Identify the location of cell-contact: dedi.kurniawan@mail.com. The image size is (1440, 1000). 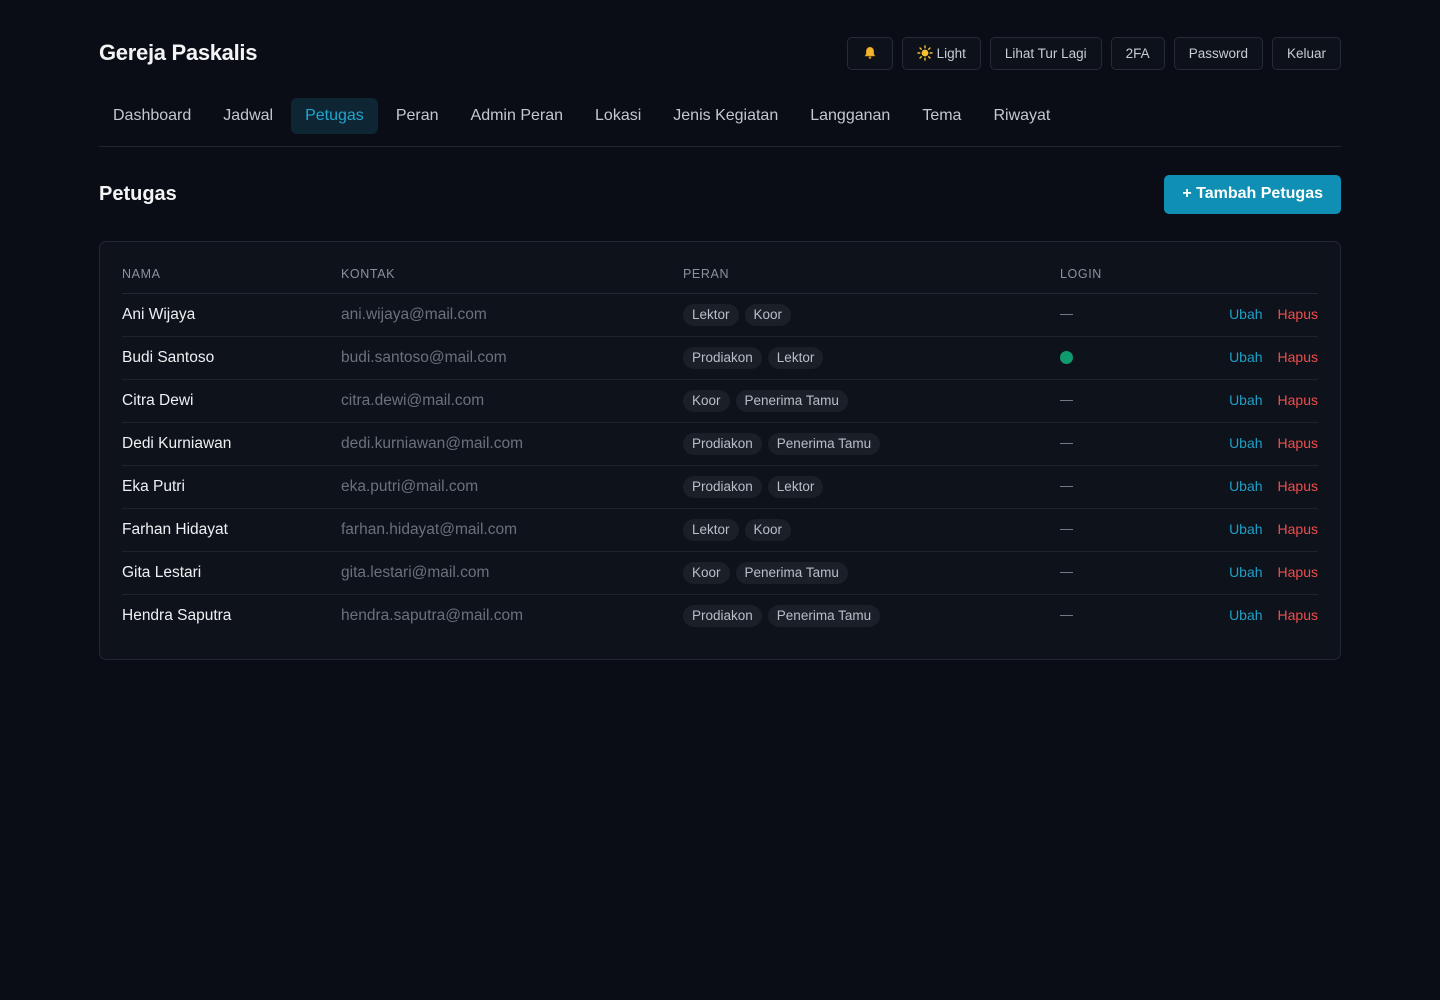
(512, 444).